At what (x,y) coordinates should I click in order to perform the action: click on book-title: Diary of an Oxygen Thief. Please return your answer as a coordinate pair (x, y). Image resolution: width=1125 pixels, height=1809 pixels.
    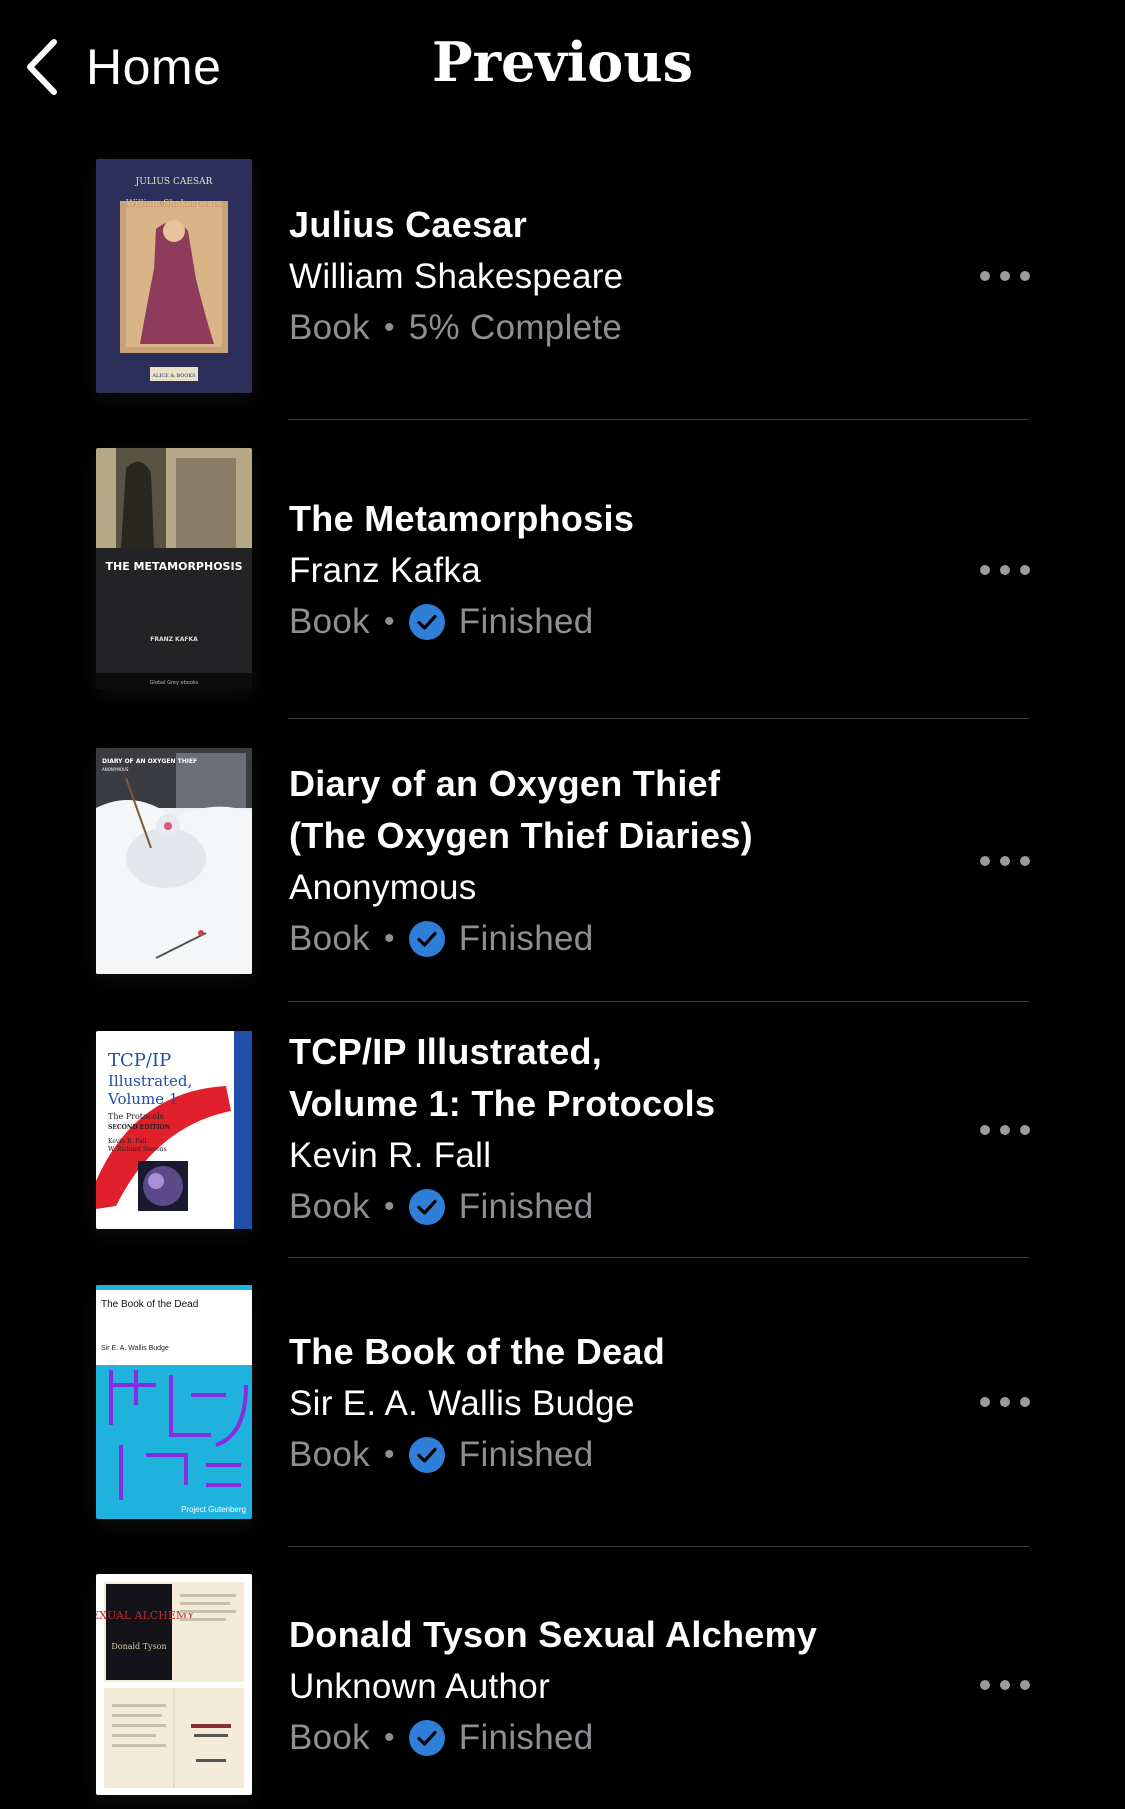
    Looking at the image, I should click on (505, 783).